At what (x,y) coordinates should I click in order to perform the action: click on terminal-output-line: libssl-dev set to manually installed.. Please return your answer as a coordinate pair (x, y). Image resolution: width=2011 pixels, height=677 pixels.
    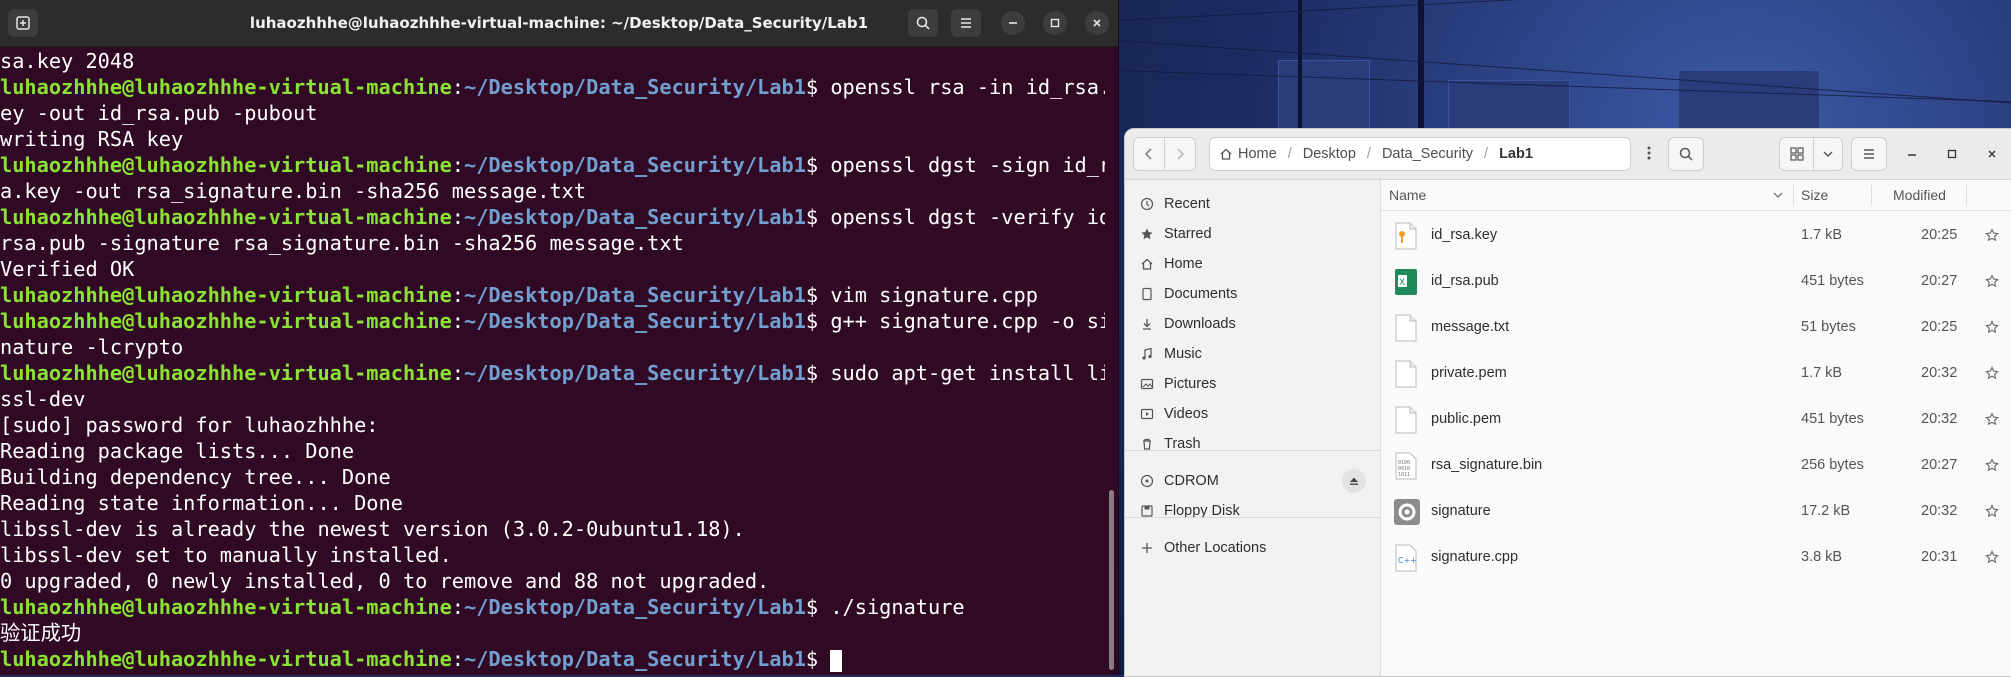
    Looking at the image, I should click on (226, 555).